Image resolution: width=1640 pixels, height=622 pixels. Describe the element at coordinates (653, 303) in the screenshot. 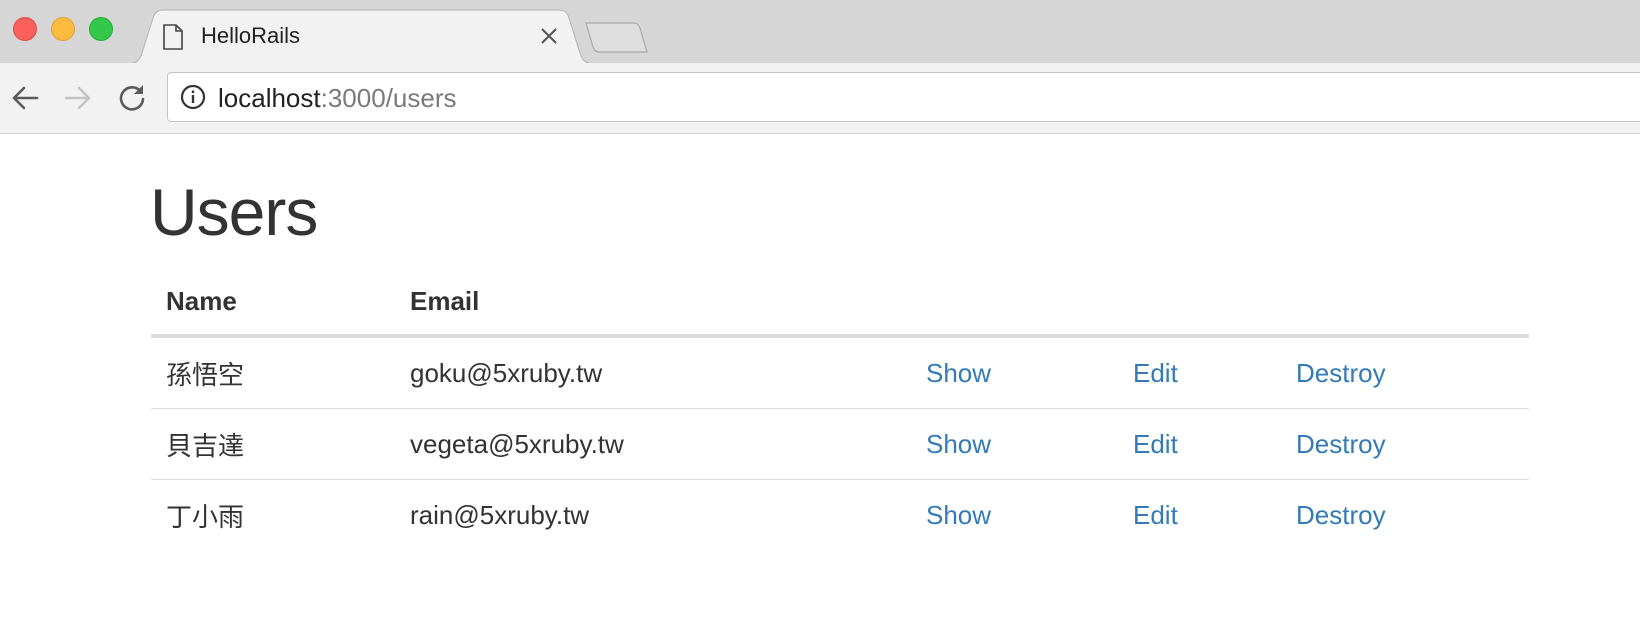

I see `column-header-email: Email` at that location.